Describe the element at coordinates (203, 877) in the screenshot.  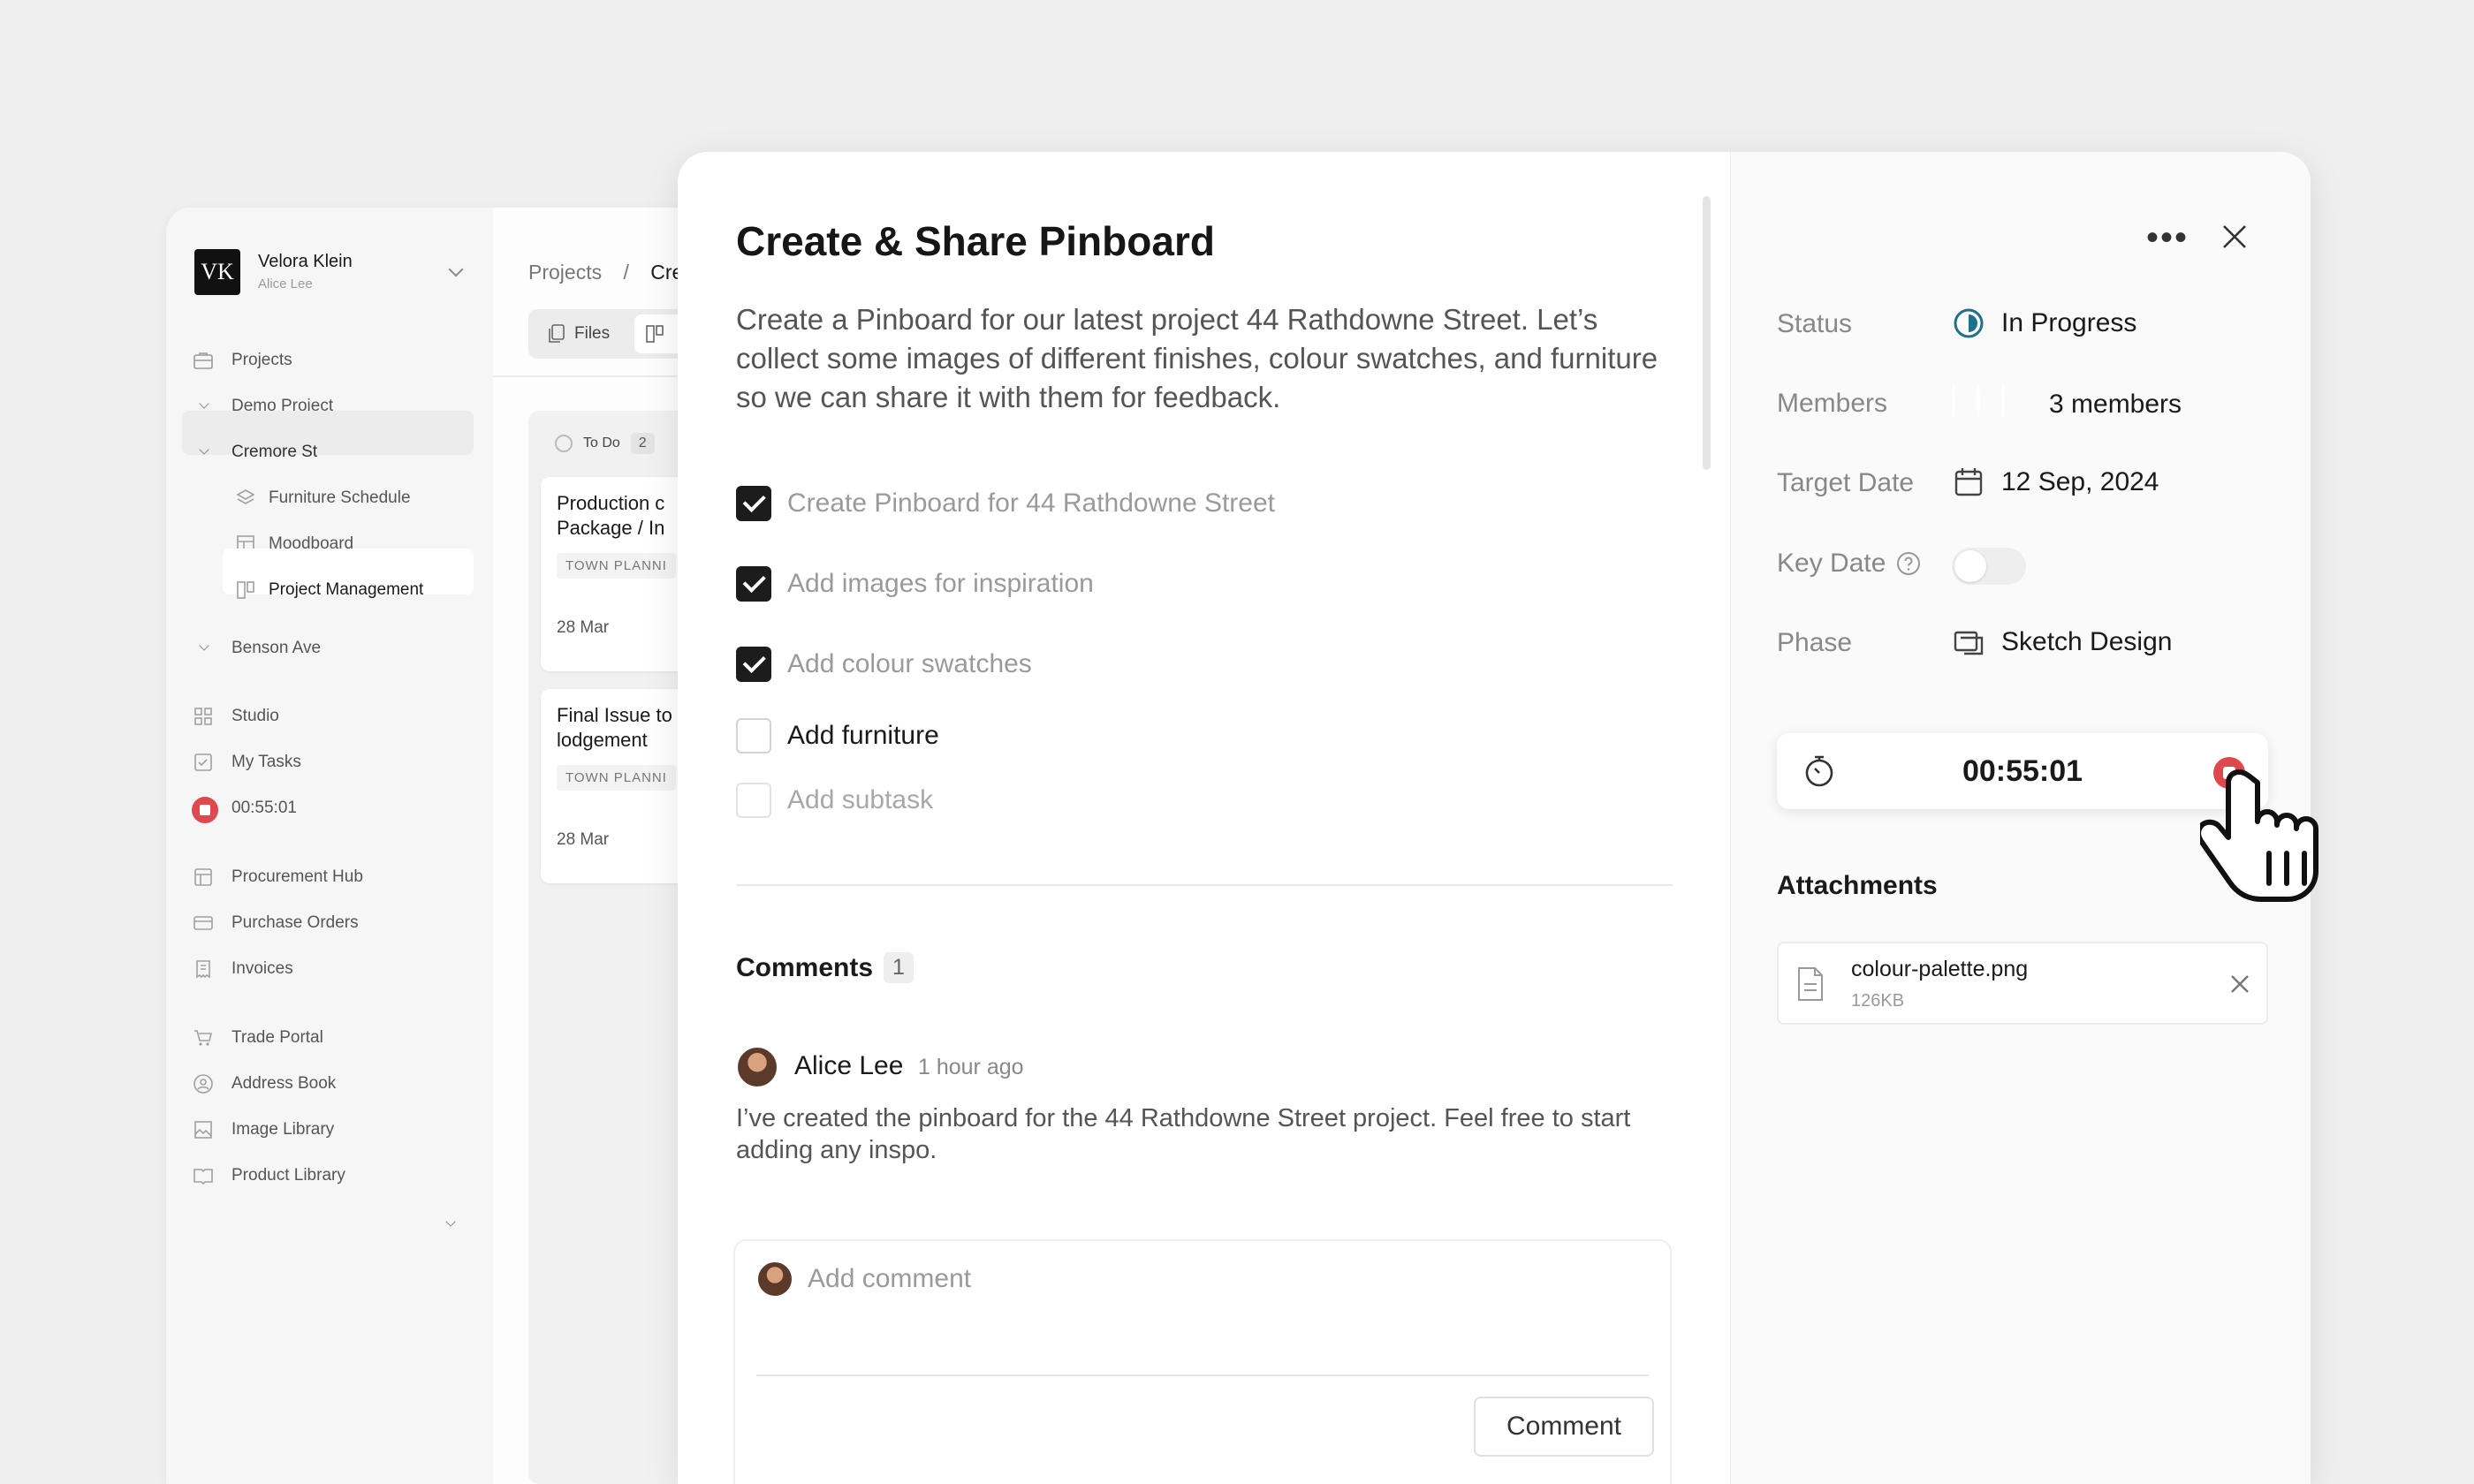
I see `procurement-icon` at that location.